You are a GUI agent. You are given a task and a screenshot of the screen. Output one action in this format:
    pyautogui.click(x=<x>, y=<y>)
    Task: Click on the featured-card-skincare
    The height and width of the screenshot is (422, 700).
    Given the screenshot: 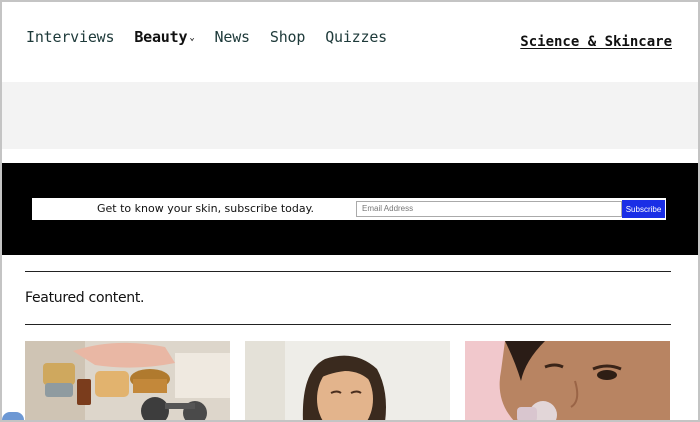 What is the action you would take?
    pyautogui.click(x=567, y=381)
    